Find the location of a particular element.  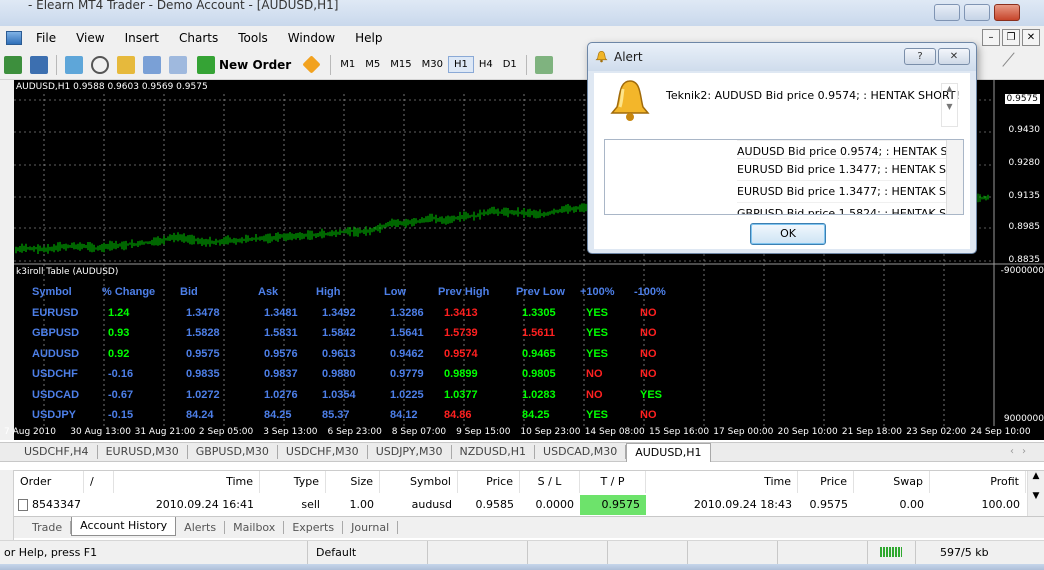

indicator-header: Bid is located at coordinates (189, 292).